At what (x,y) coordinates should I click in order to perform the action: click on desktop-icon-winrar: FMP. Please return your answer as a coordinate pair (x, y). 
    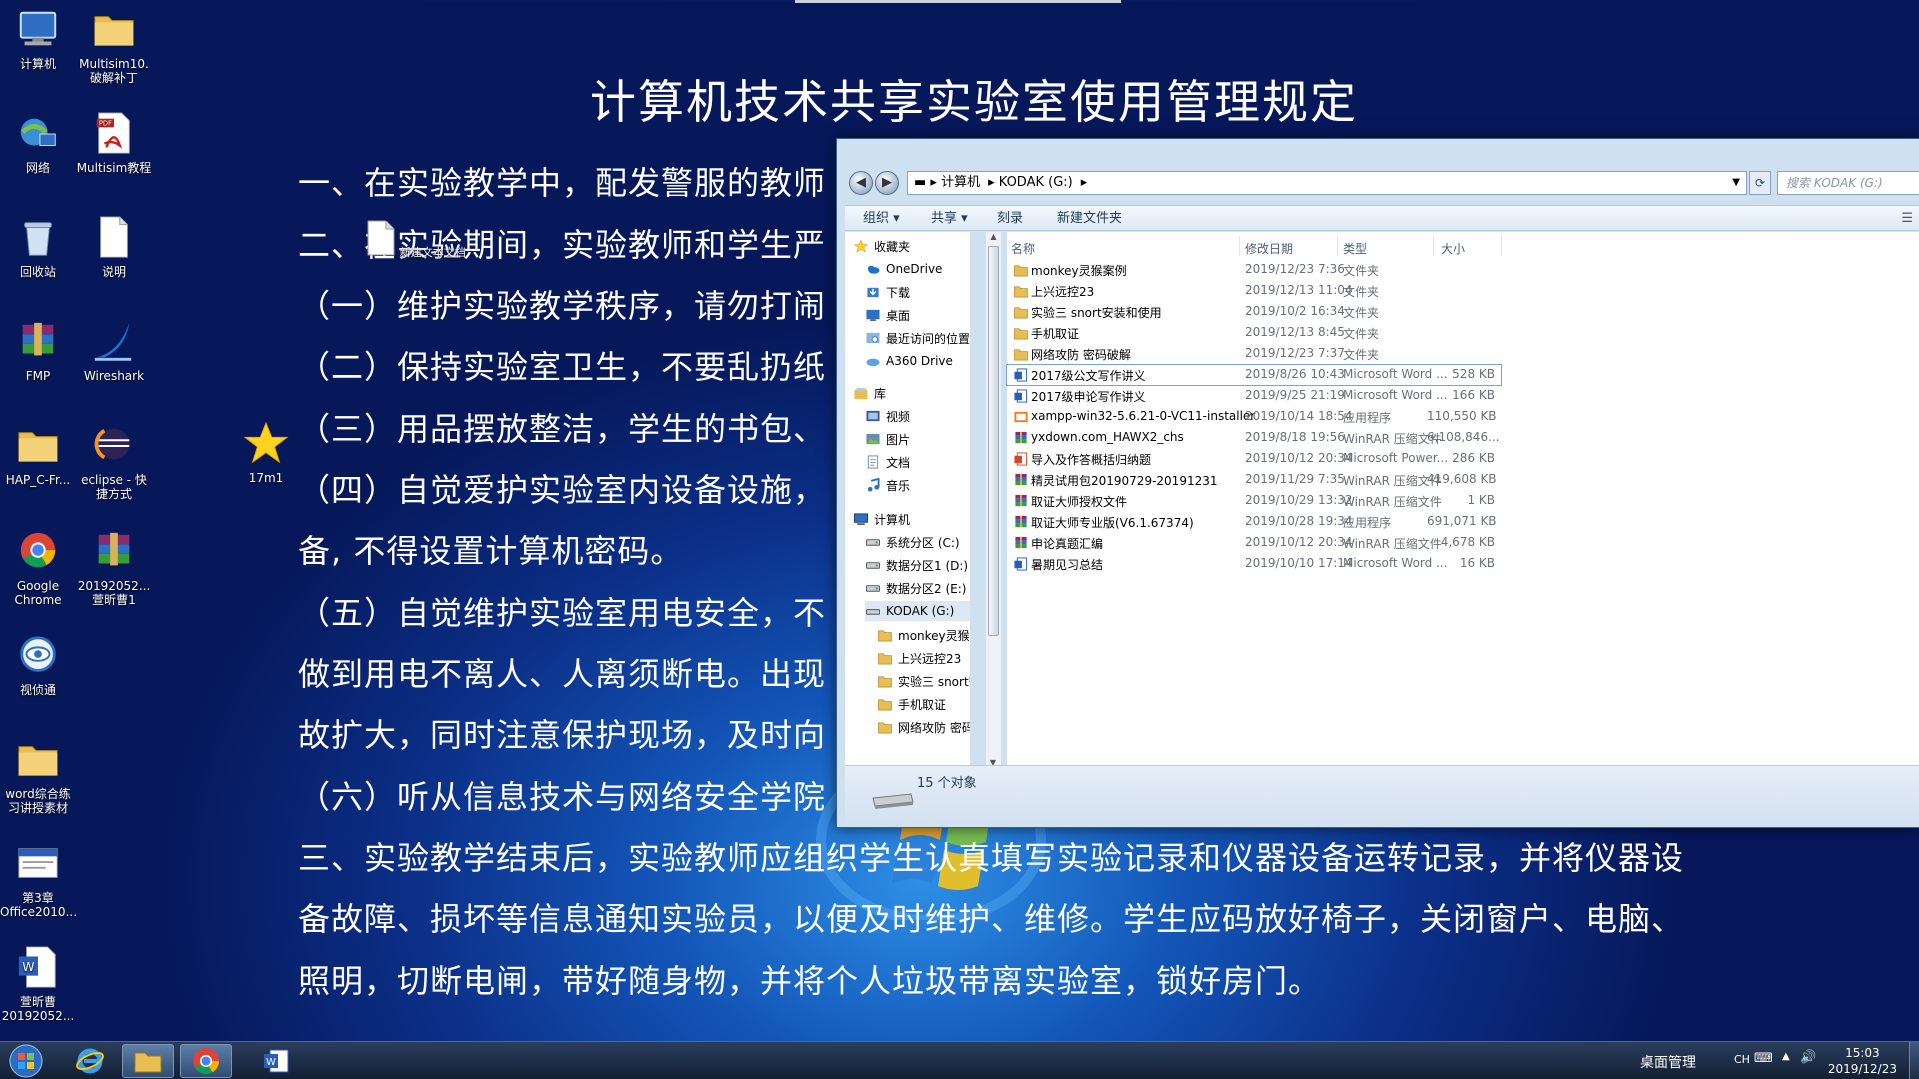
    Looking at the image, I should click on (38, 350).